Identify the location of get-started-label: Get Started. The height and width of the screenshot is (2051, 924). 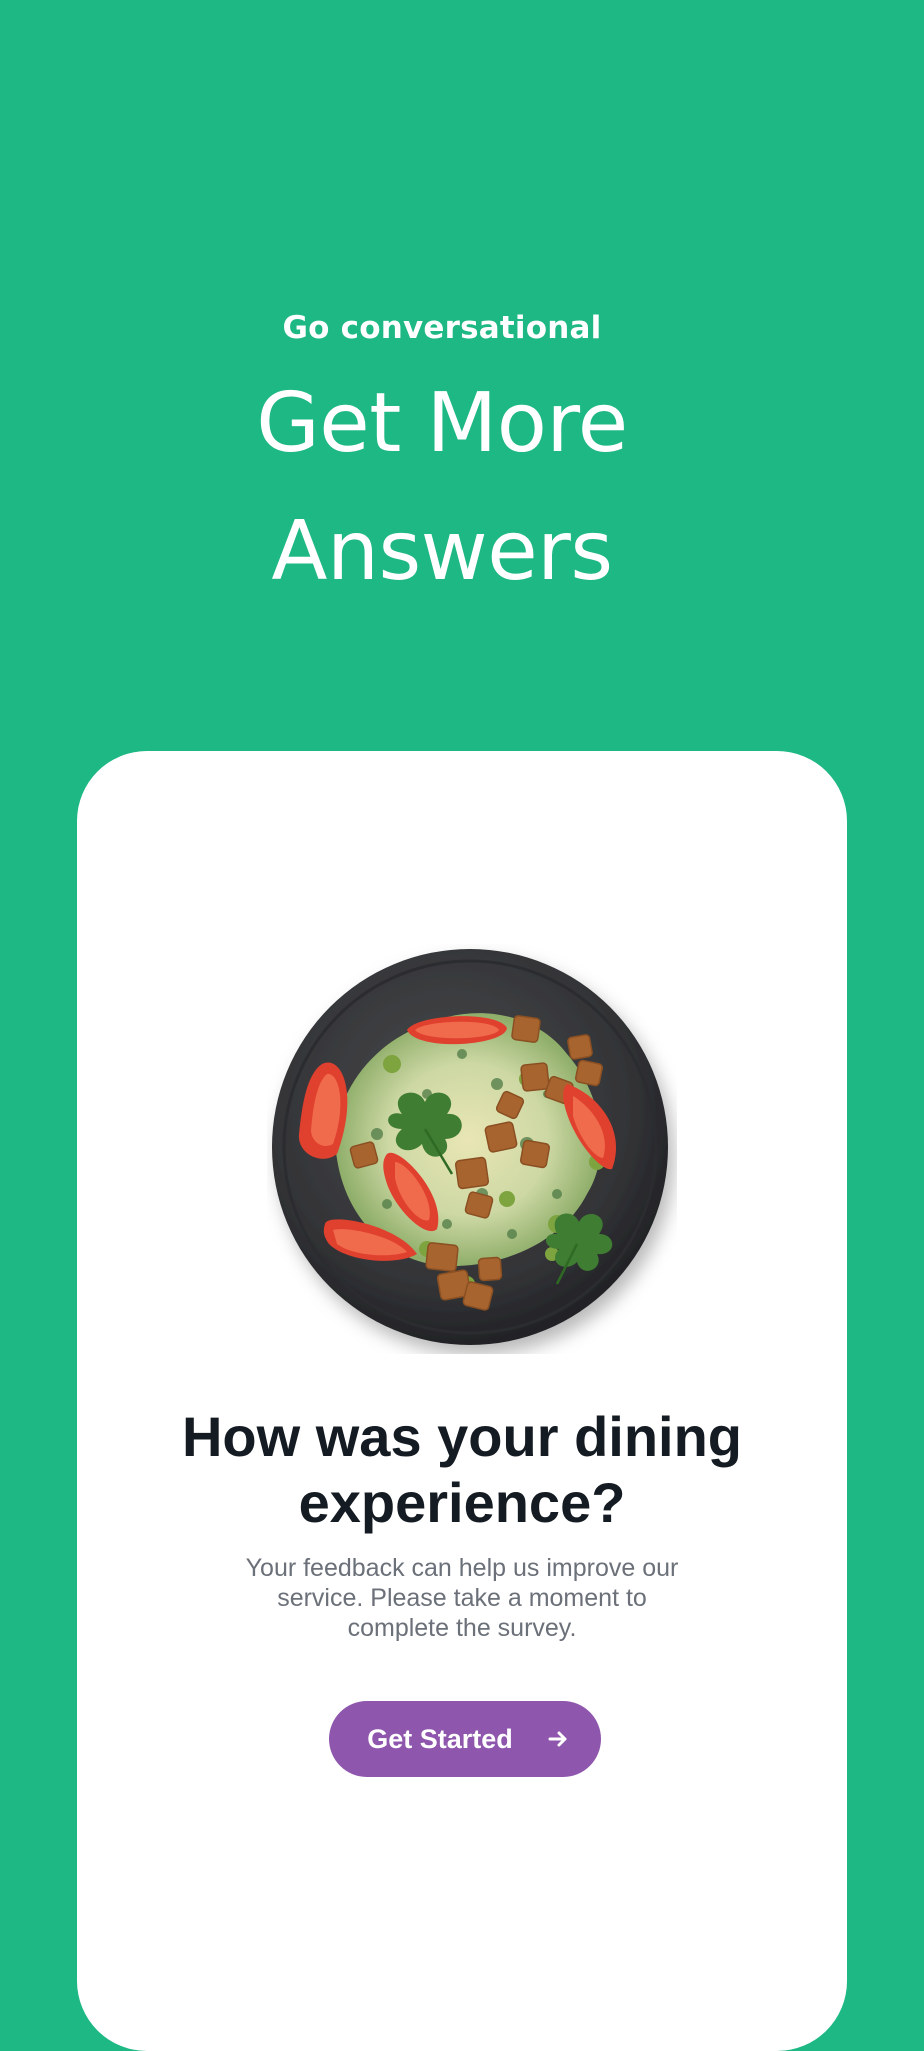
(440, 1738).